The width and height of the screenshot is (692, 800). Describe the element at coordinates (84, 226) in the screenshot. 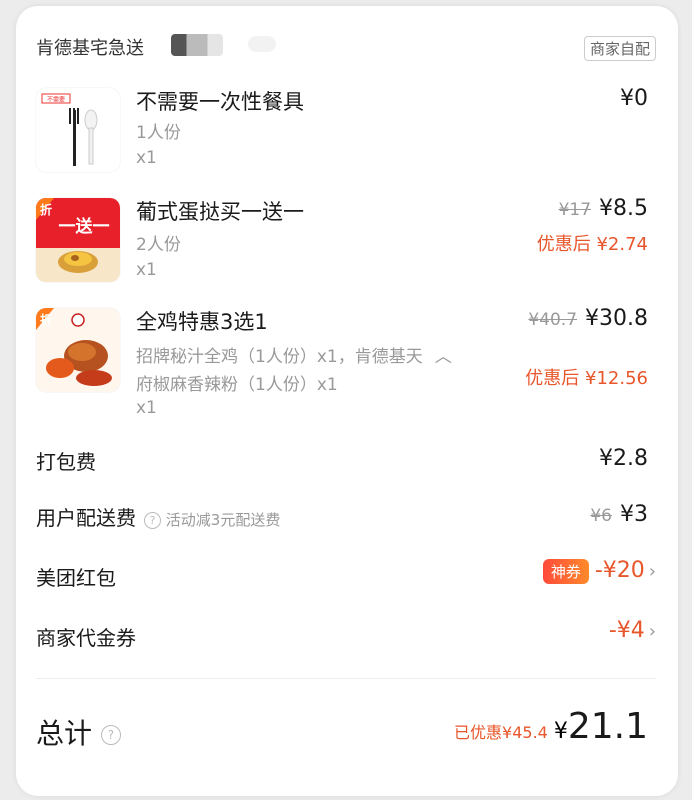

I see `thumb-banner: 一送一` at that location.